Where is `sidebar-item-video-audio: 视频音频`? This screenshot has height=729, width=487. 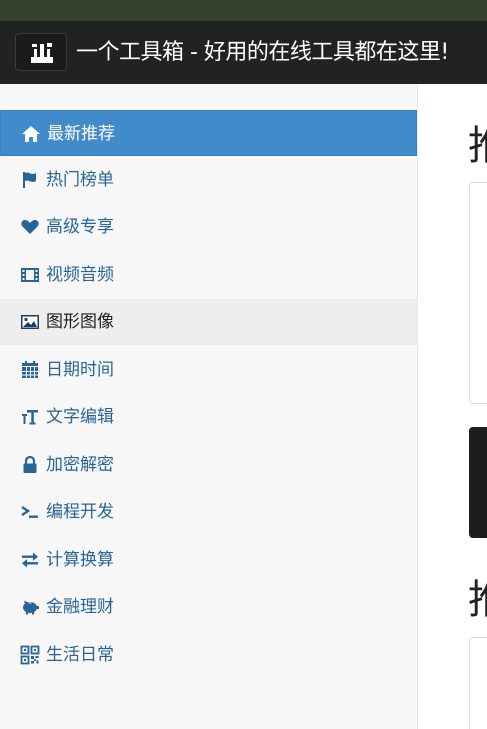
sidebar-item-video-audio: 视频音频 is located at coordinates (208, 275).